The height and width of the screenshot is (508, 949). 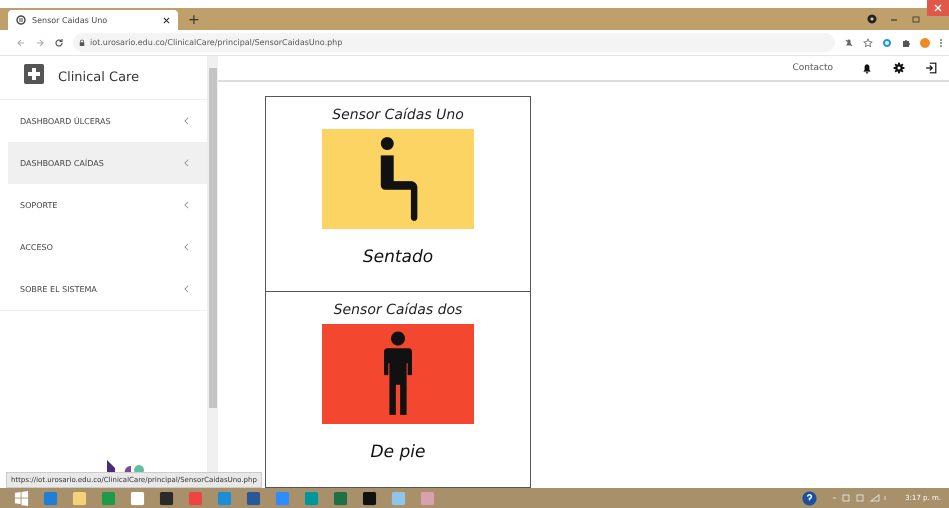 I want to click on address-field: iot.urosario.edu.co/ClinicalCare/principal/SensorCaidasUno.php, so click(x=454, y=42).